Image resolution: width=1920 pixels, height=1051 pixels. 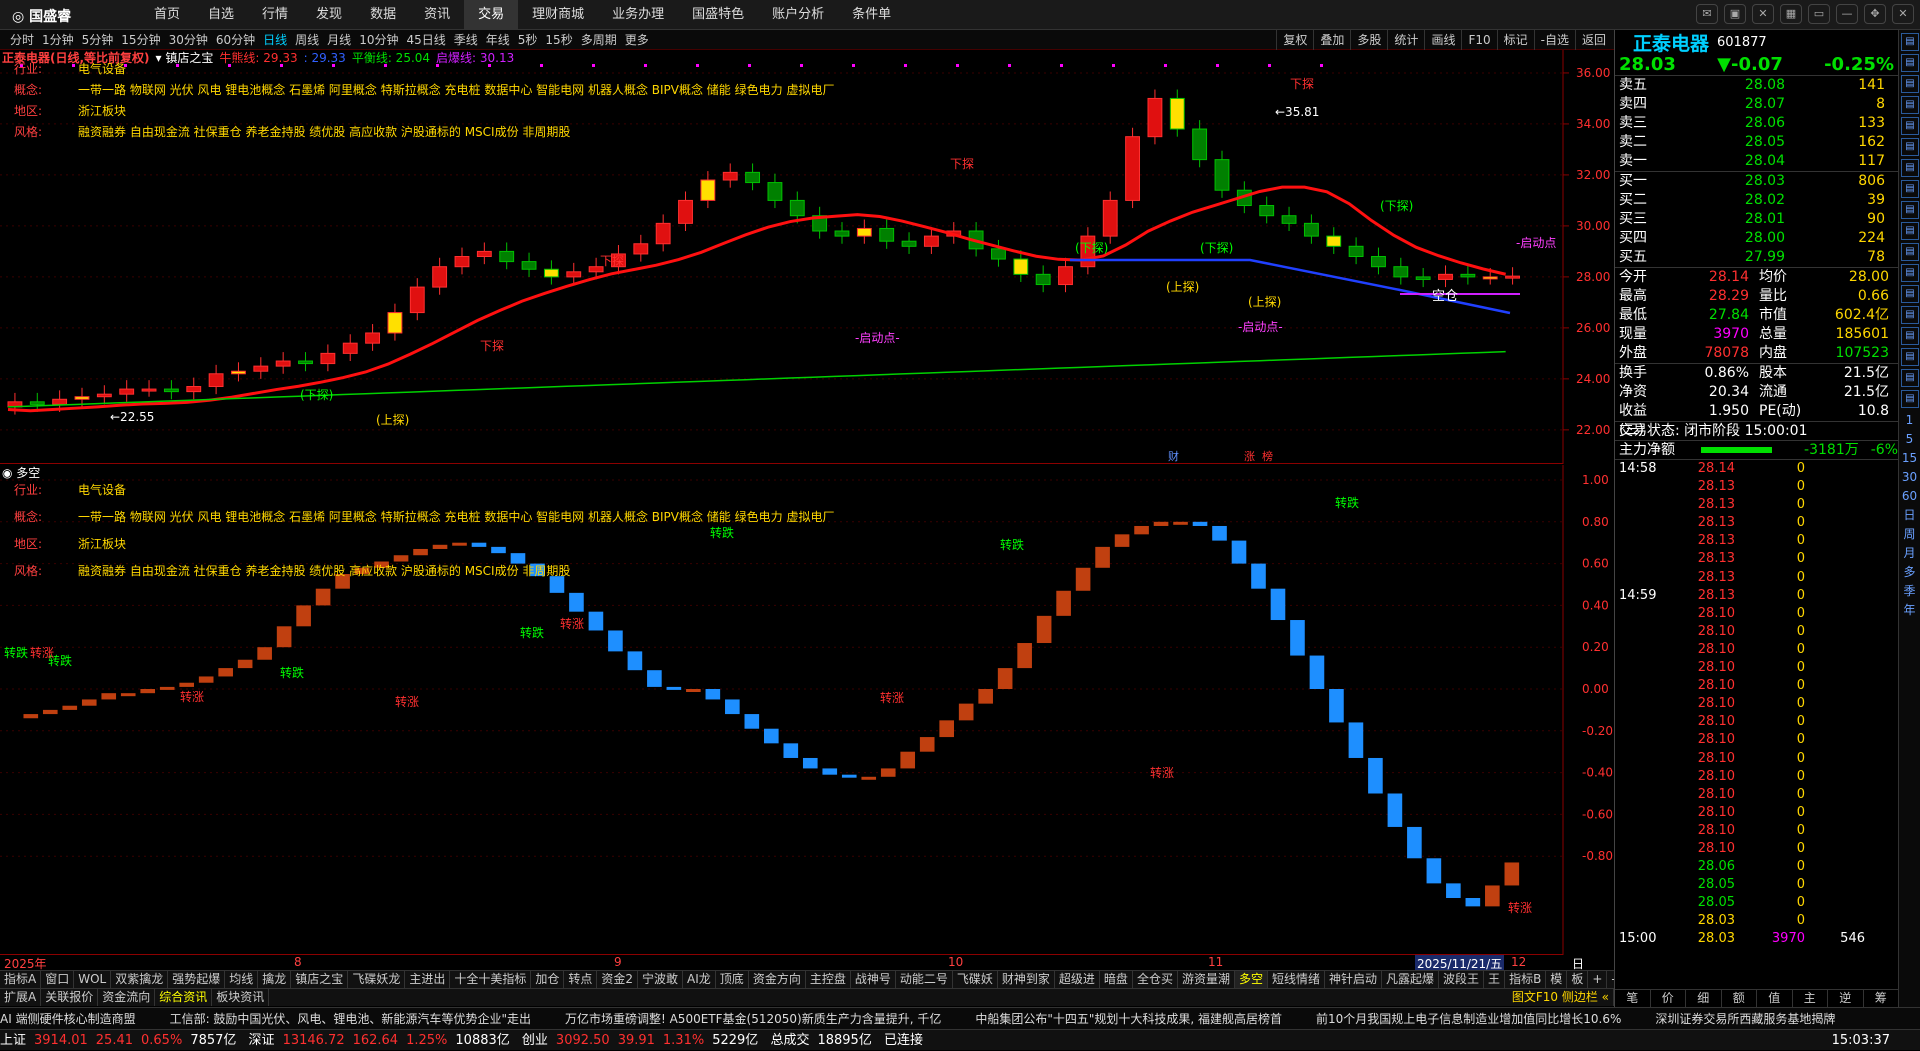 I want to click on strip-icon-6: ▤, so click(x=1910, y=168).